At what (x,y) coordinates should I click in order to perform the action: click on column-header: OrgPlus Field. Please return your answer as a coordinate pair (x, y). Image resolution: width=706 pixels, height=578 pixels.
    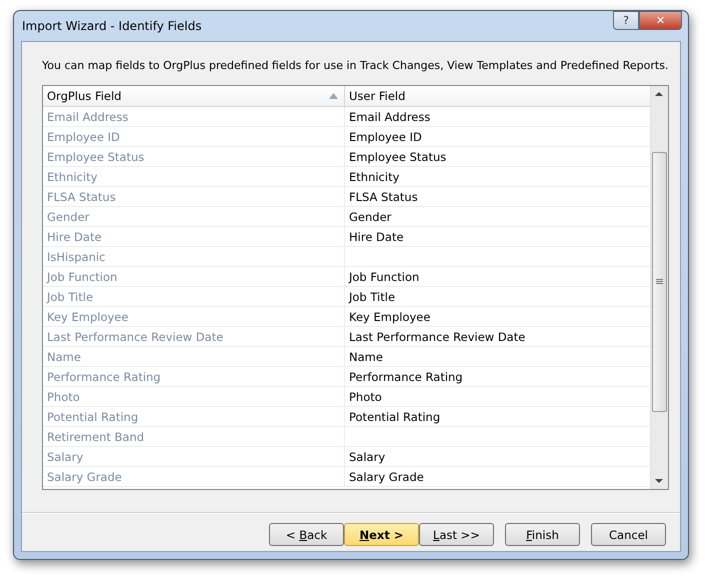
    Looking at the image, I should click on (194, 96).